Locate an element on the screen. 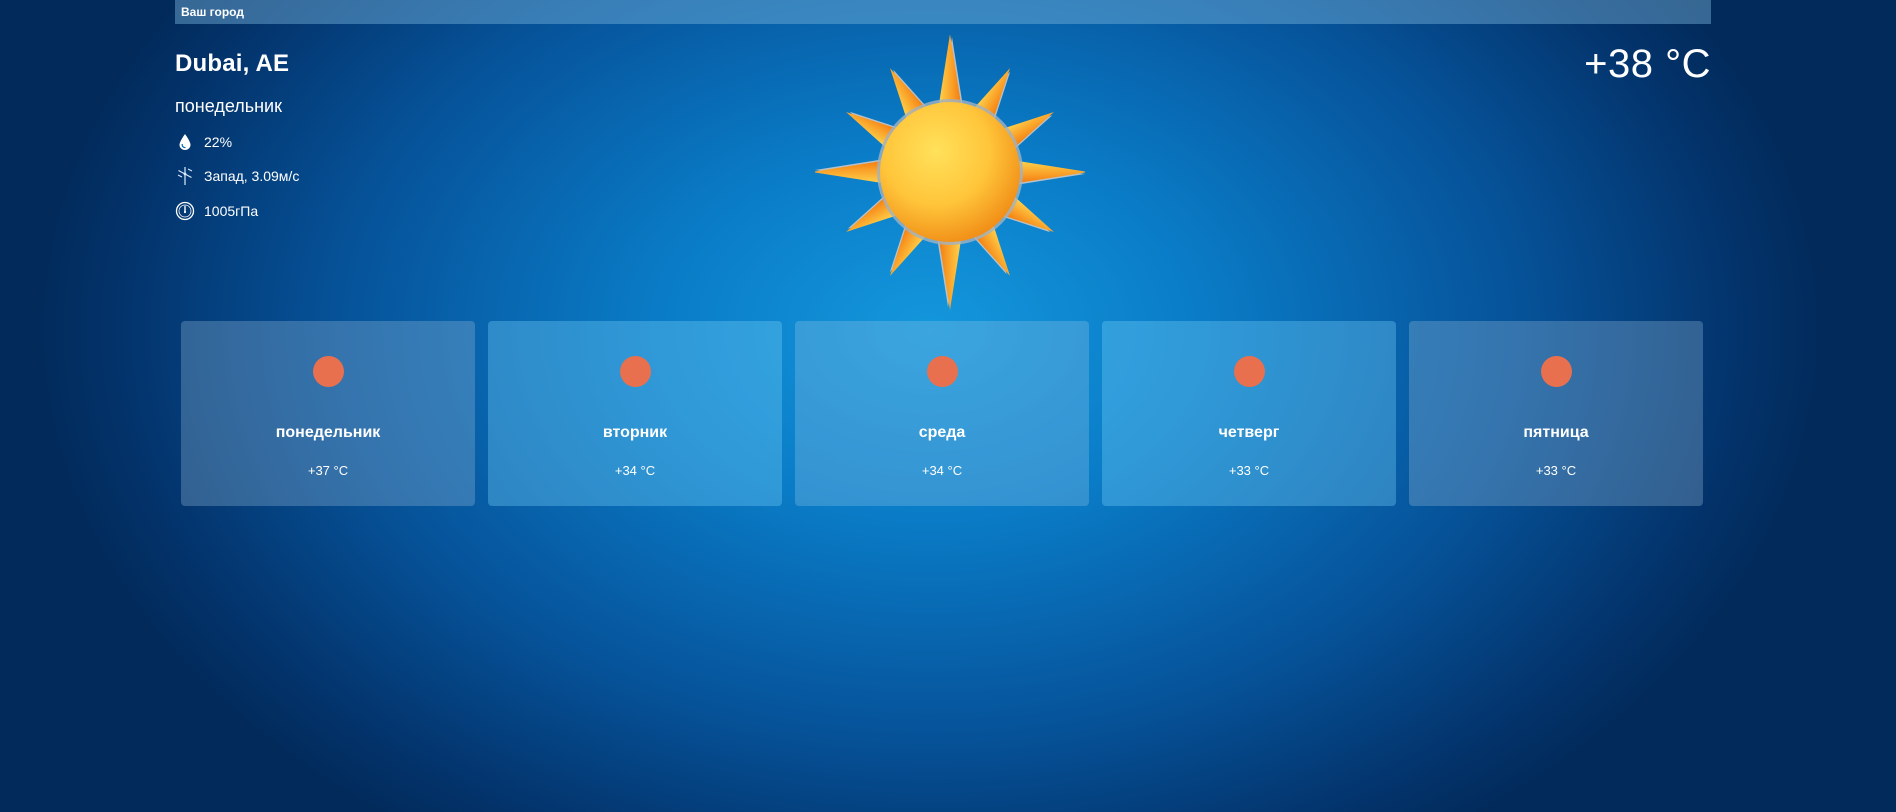 The height and width of the screenshot is (812, 1896). forecast-temp: +37 °C is located at coordinates (328, 470).